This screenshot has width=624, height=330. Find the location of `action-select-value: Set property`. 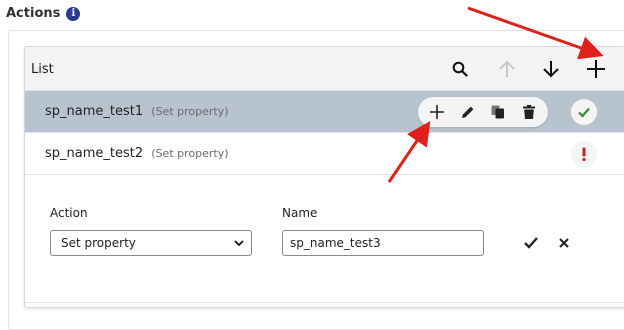

action-select-value: Set property is located at coordinates (98, 243).